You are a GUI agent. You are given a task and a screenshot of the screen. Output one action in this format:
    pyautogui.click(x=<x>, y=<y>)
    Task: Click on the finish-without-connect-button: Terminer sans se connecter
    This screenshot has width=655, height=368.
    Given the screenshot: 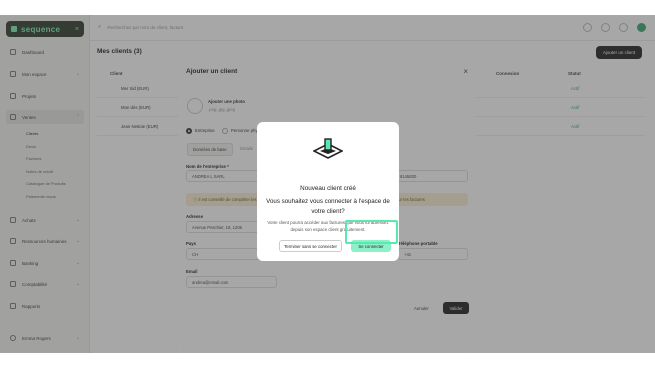 What is the action you would take?
    pyautogui.click(x=310, y=246)
    